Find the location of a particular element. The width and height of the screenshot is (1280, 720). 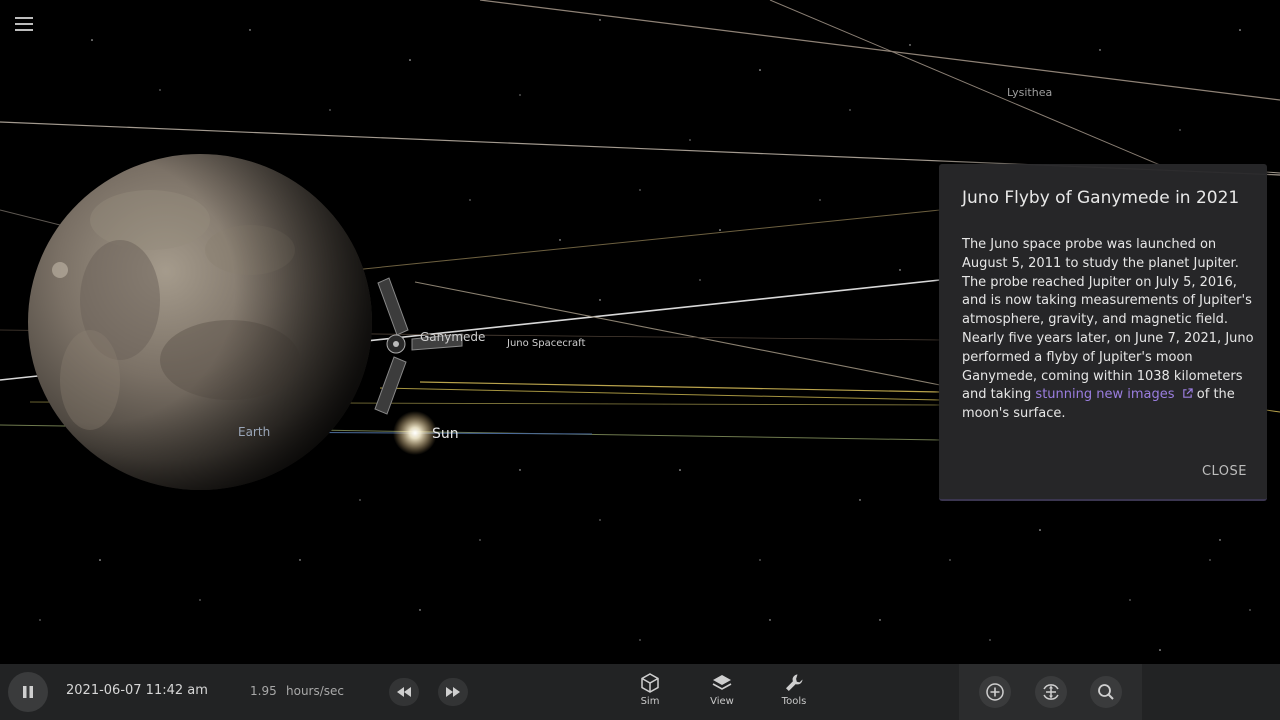

rewind-icon is located at coordinates (404, 692).